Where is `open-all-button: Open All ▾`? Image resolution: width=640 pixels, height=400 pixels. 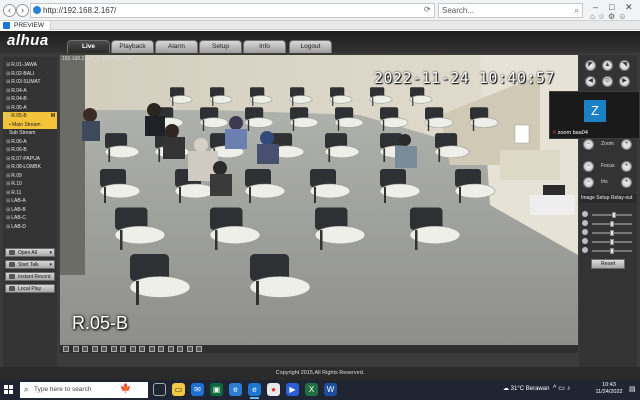 open-all-button: Open All ▾ is located at coordinates (30, 252).